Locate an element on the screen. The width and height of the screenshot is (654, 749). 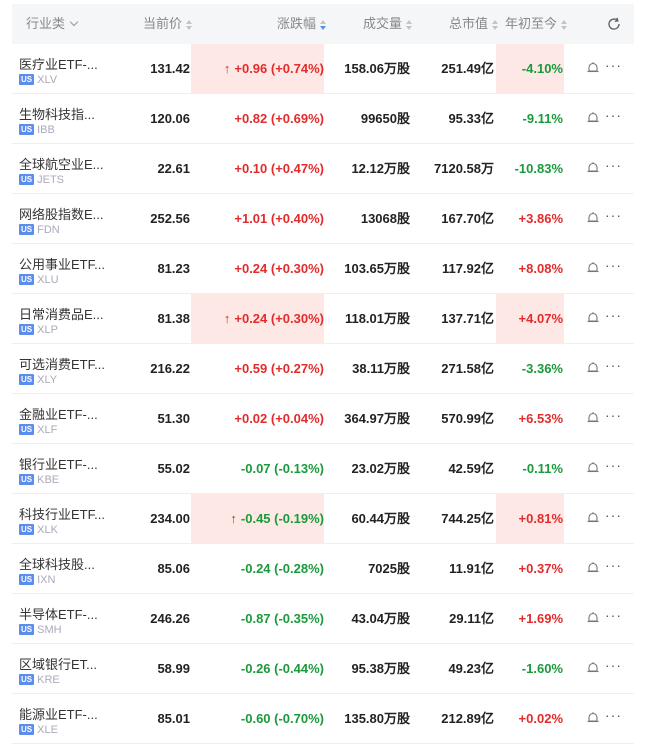
ytd-value: -1.60% is located at coordinates (542, 668).